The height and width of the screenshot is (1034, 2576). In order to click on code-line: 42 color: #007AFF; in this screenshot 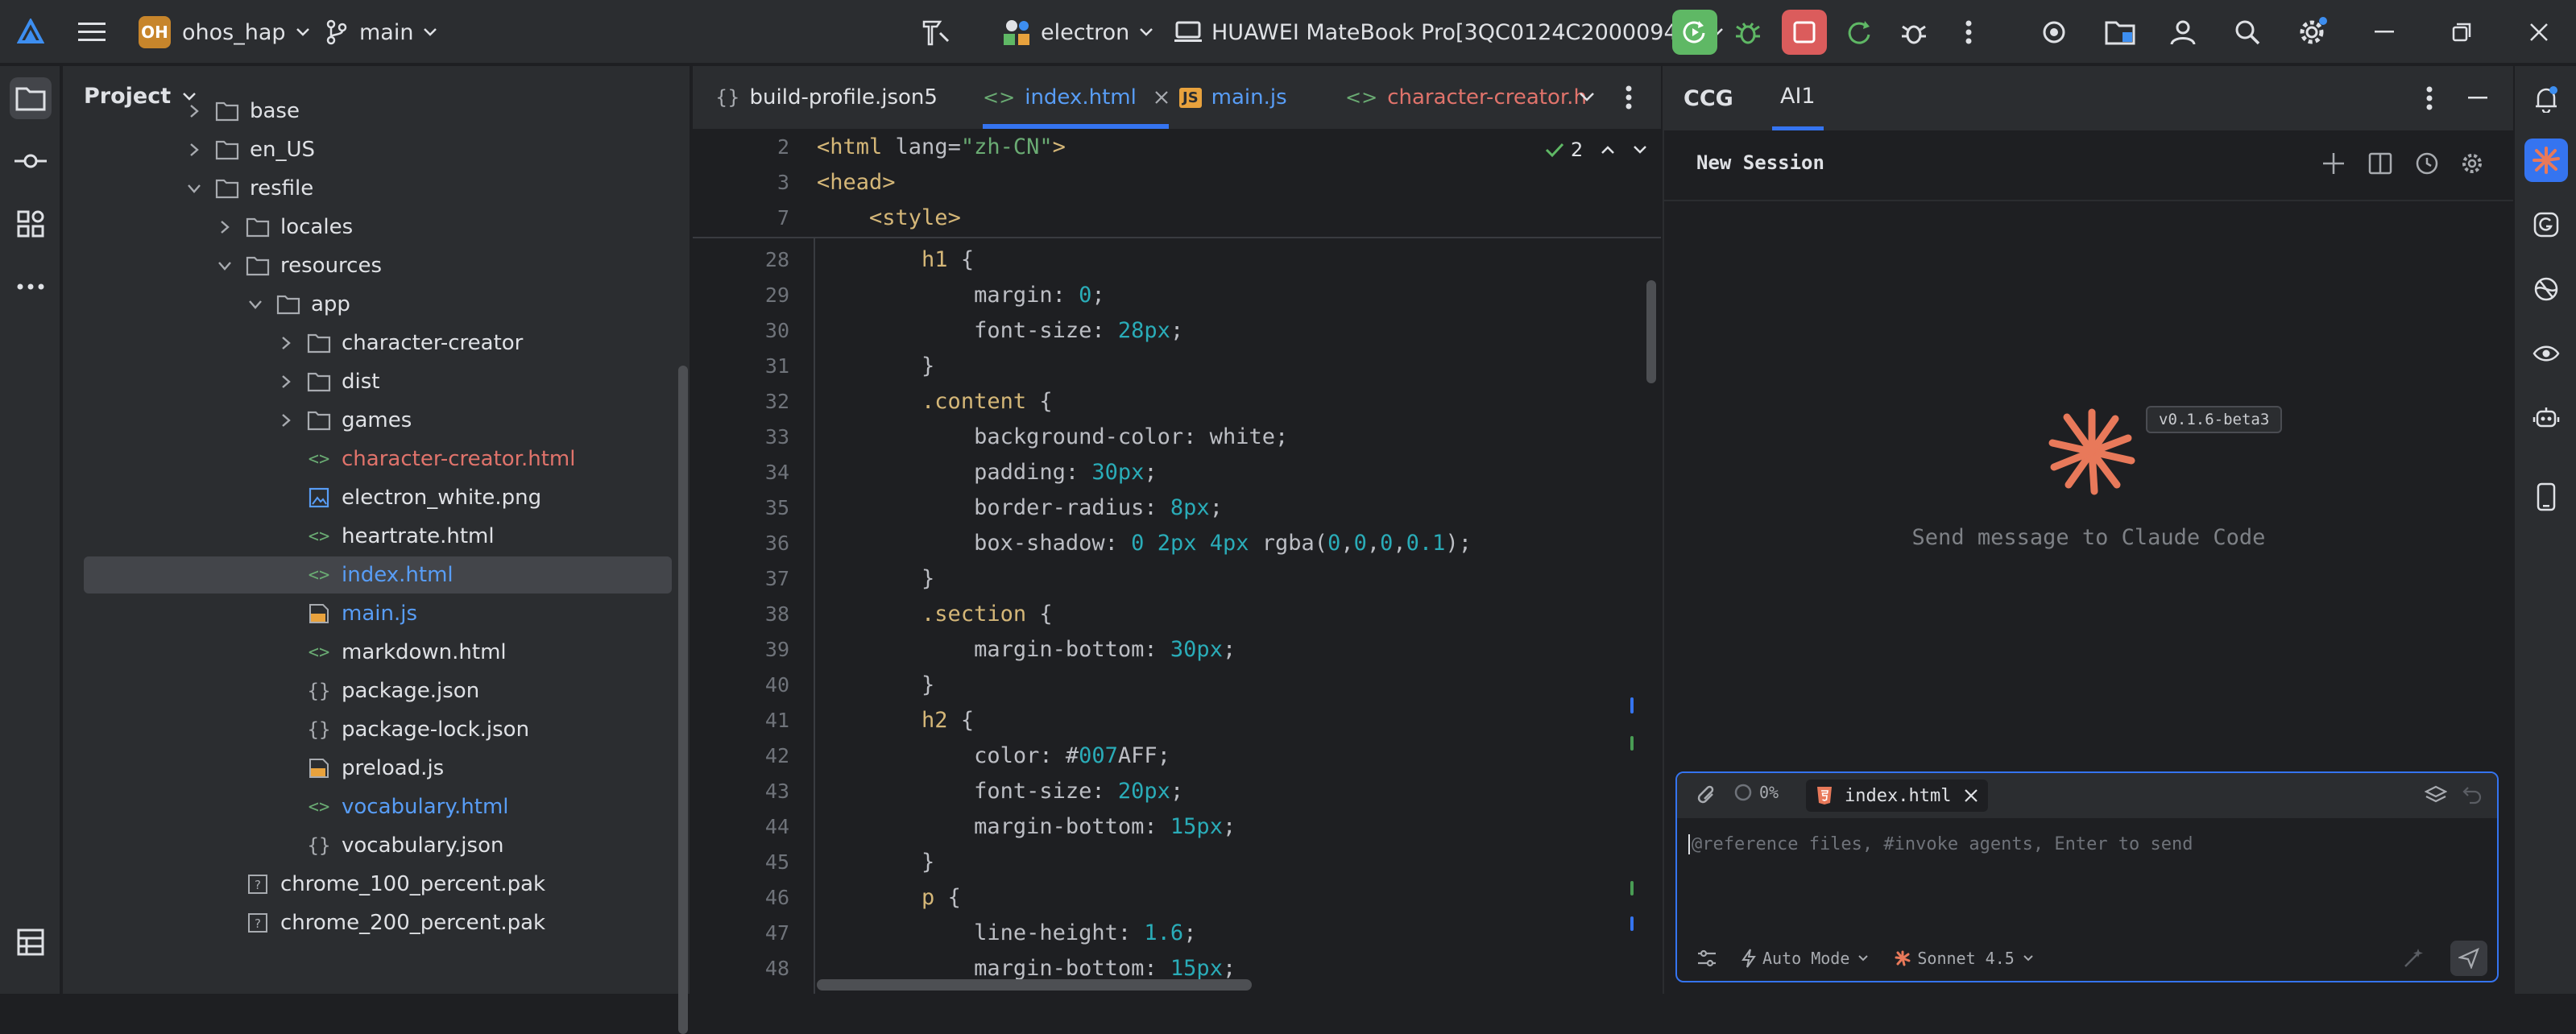, I will do `click(1160, 755)`.